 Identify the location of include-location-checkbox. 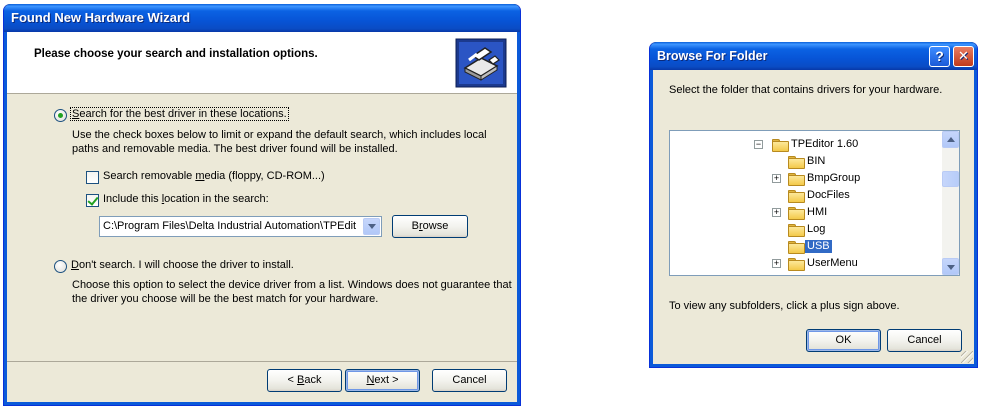
(92, 200).